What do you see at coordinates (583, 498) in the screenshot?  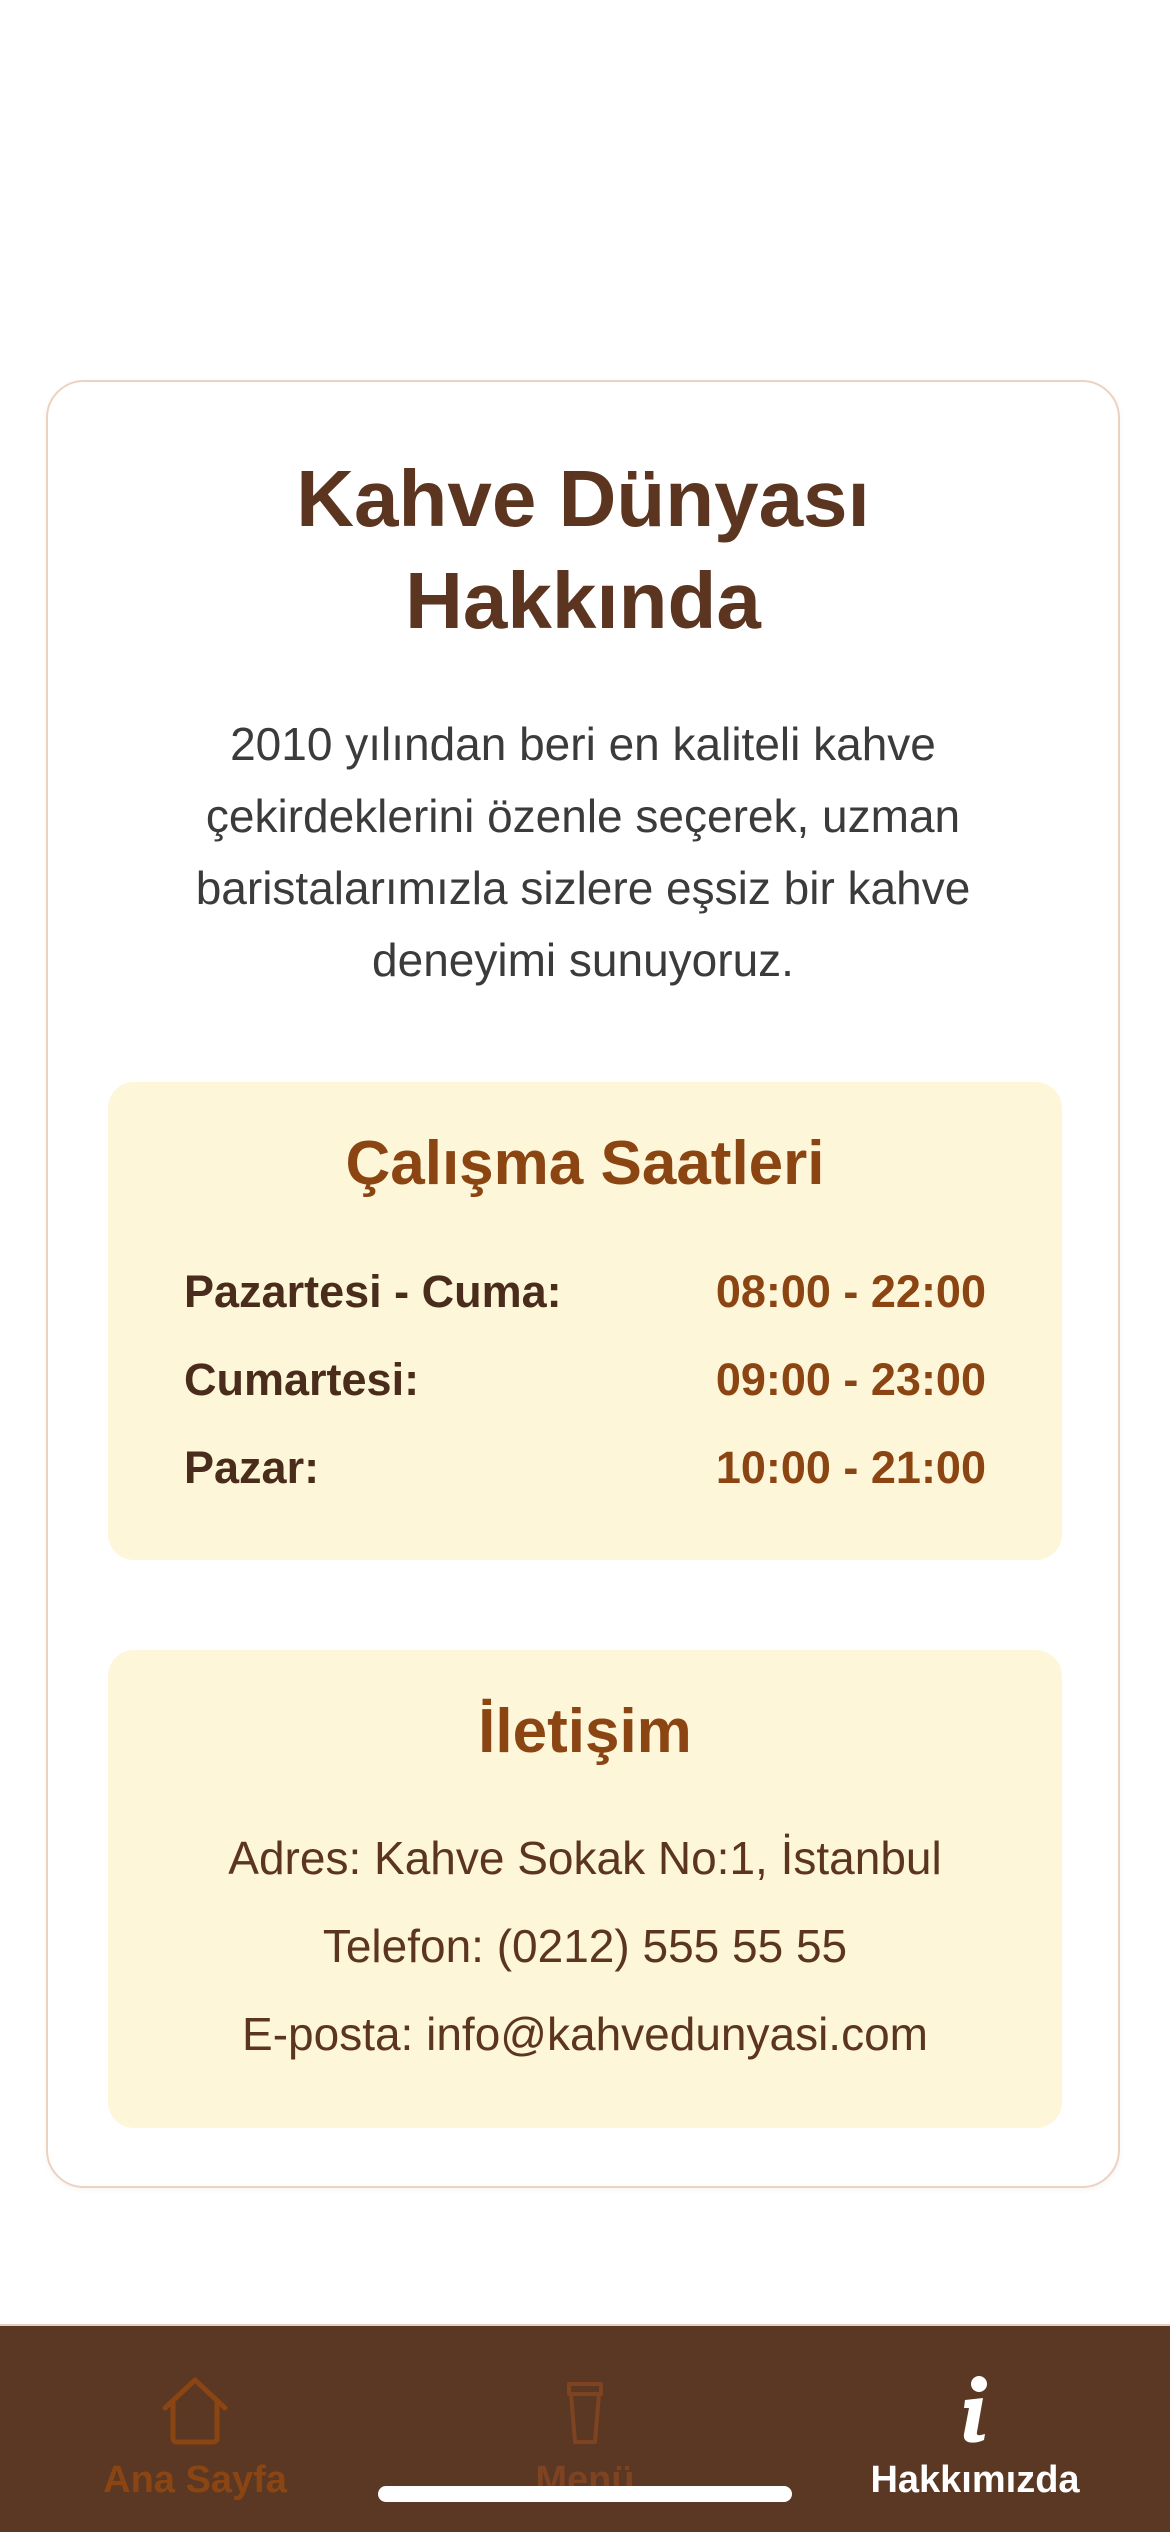 I see `page-title-line-1: Kahve Dünyası` at bounding box center [583, 498].